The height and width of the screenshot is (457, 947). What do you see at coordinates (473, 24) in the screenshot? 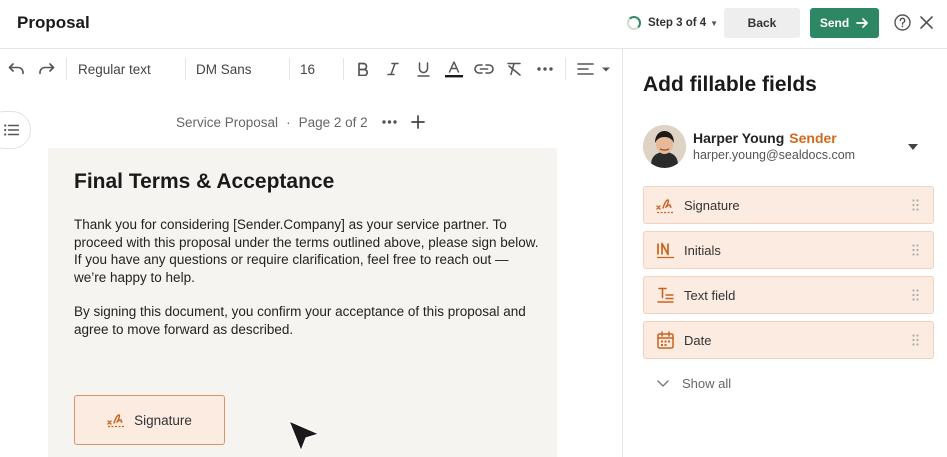
I see `top-bar: Proposal Step 3 of 4 ▼ Back Send` at bounding box center [473, 24].